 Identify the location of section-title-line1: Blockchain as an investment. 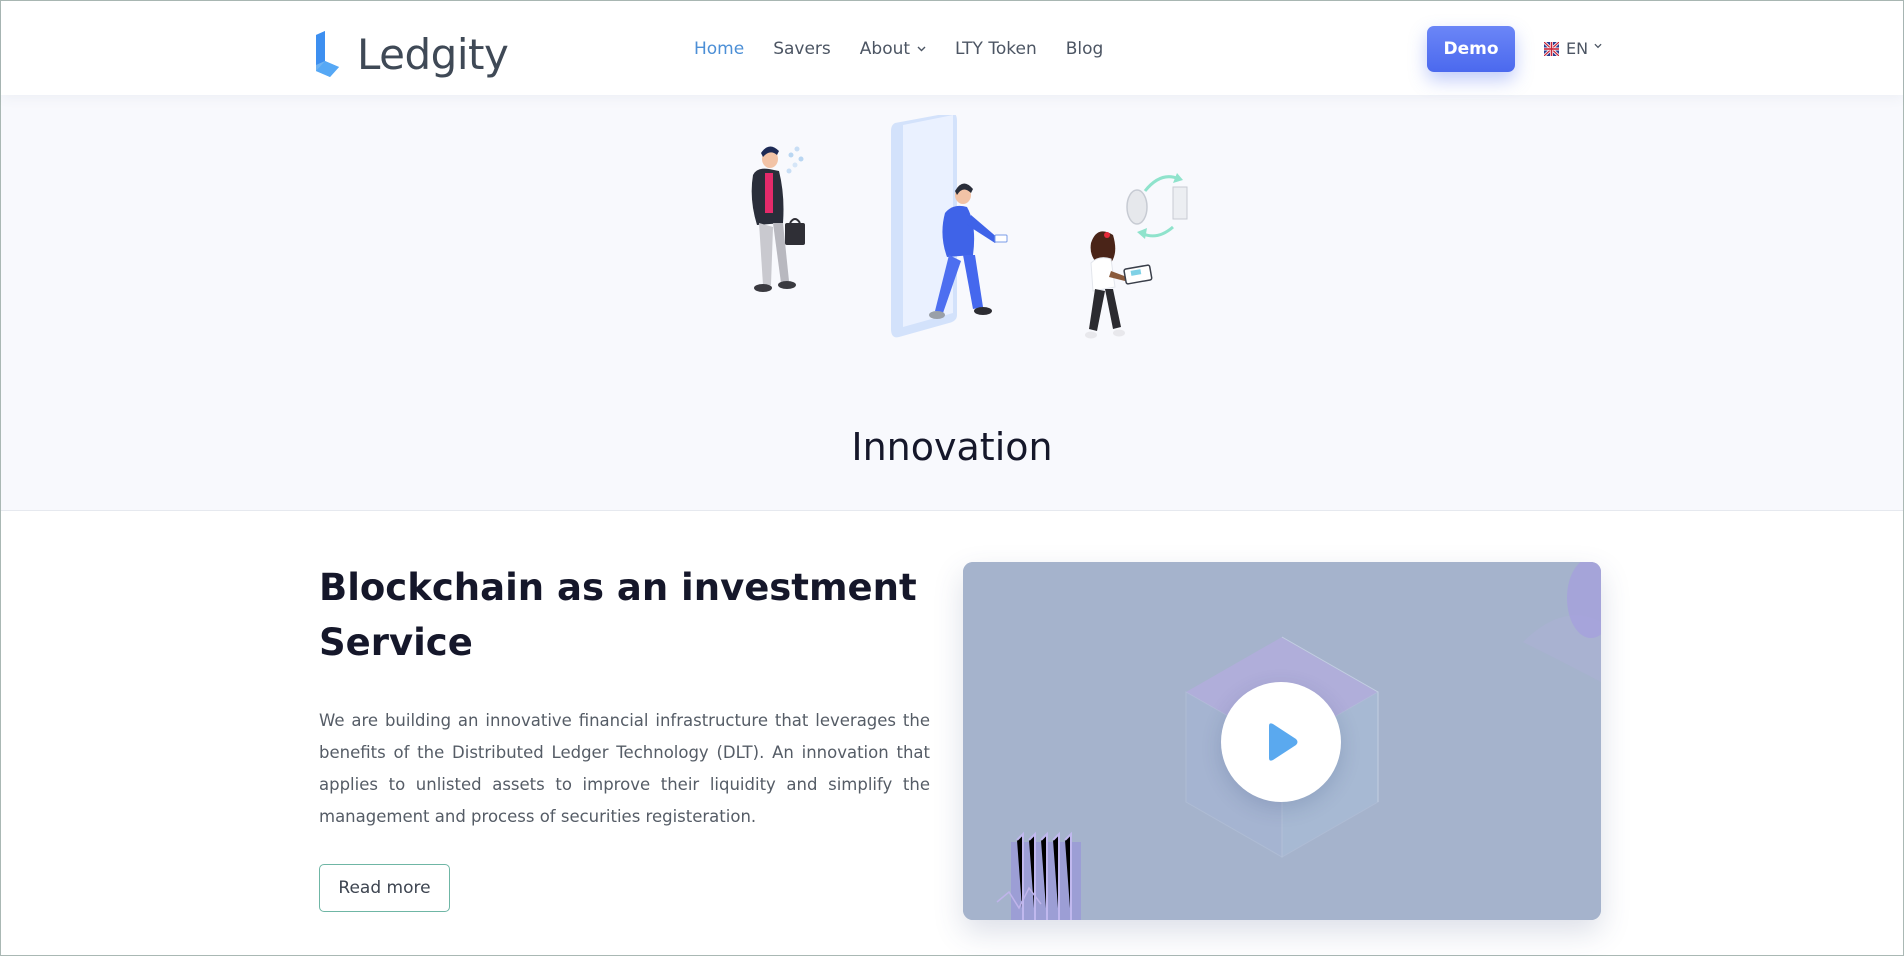
(618, 587).